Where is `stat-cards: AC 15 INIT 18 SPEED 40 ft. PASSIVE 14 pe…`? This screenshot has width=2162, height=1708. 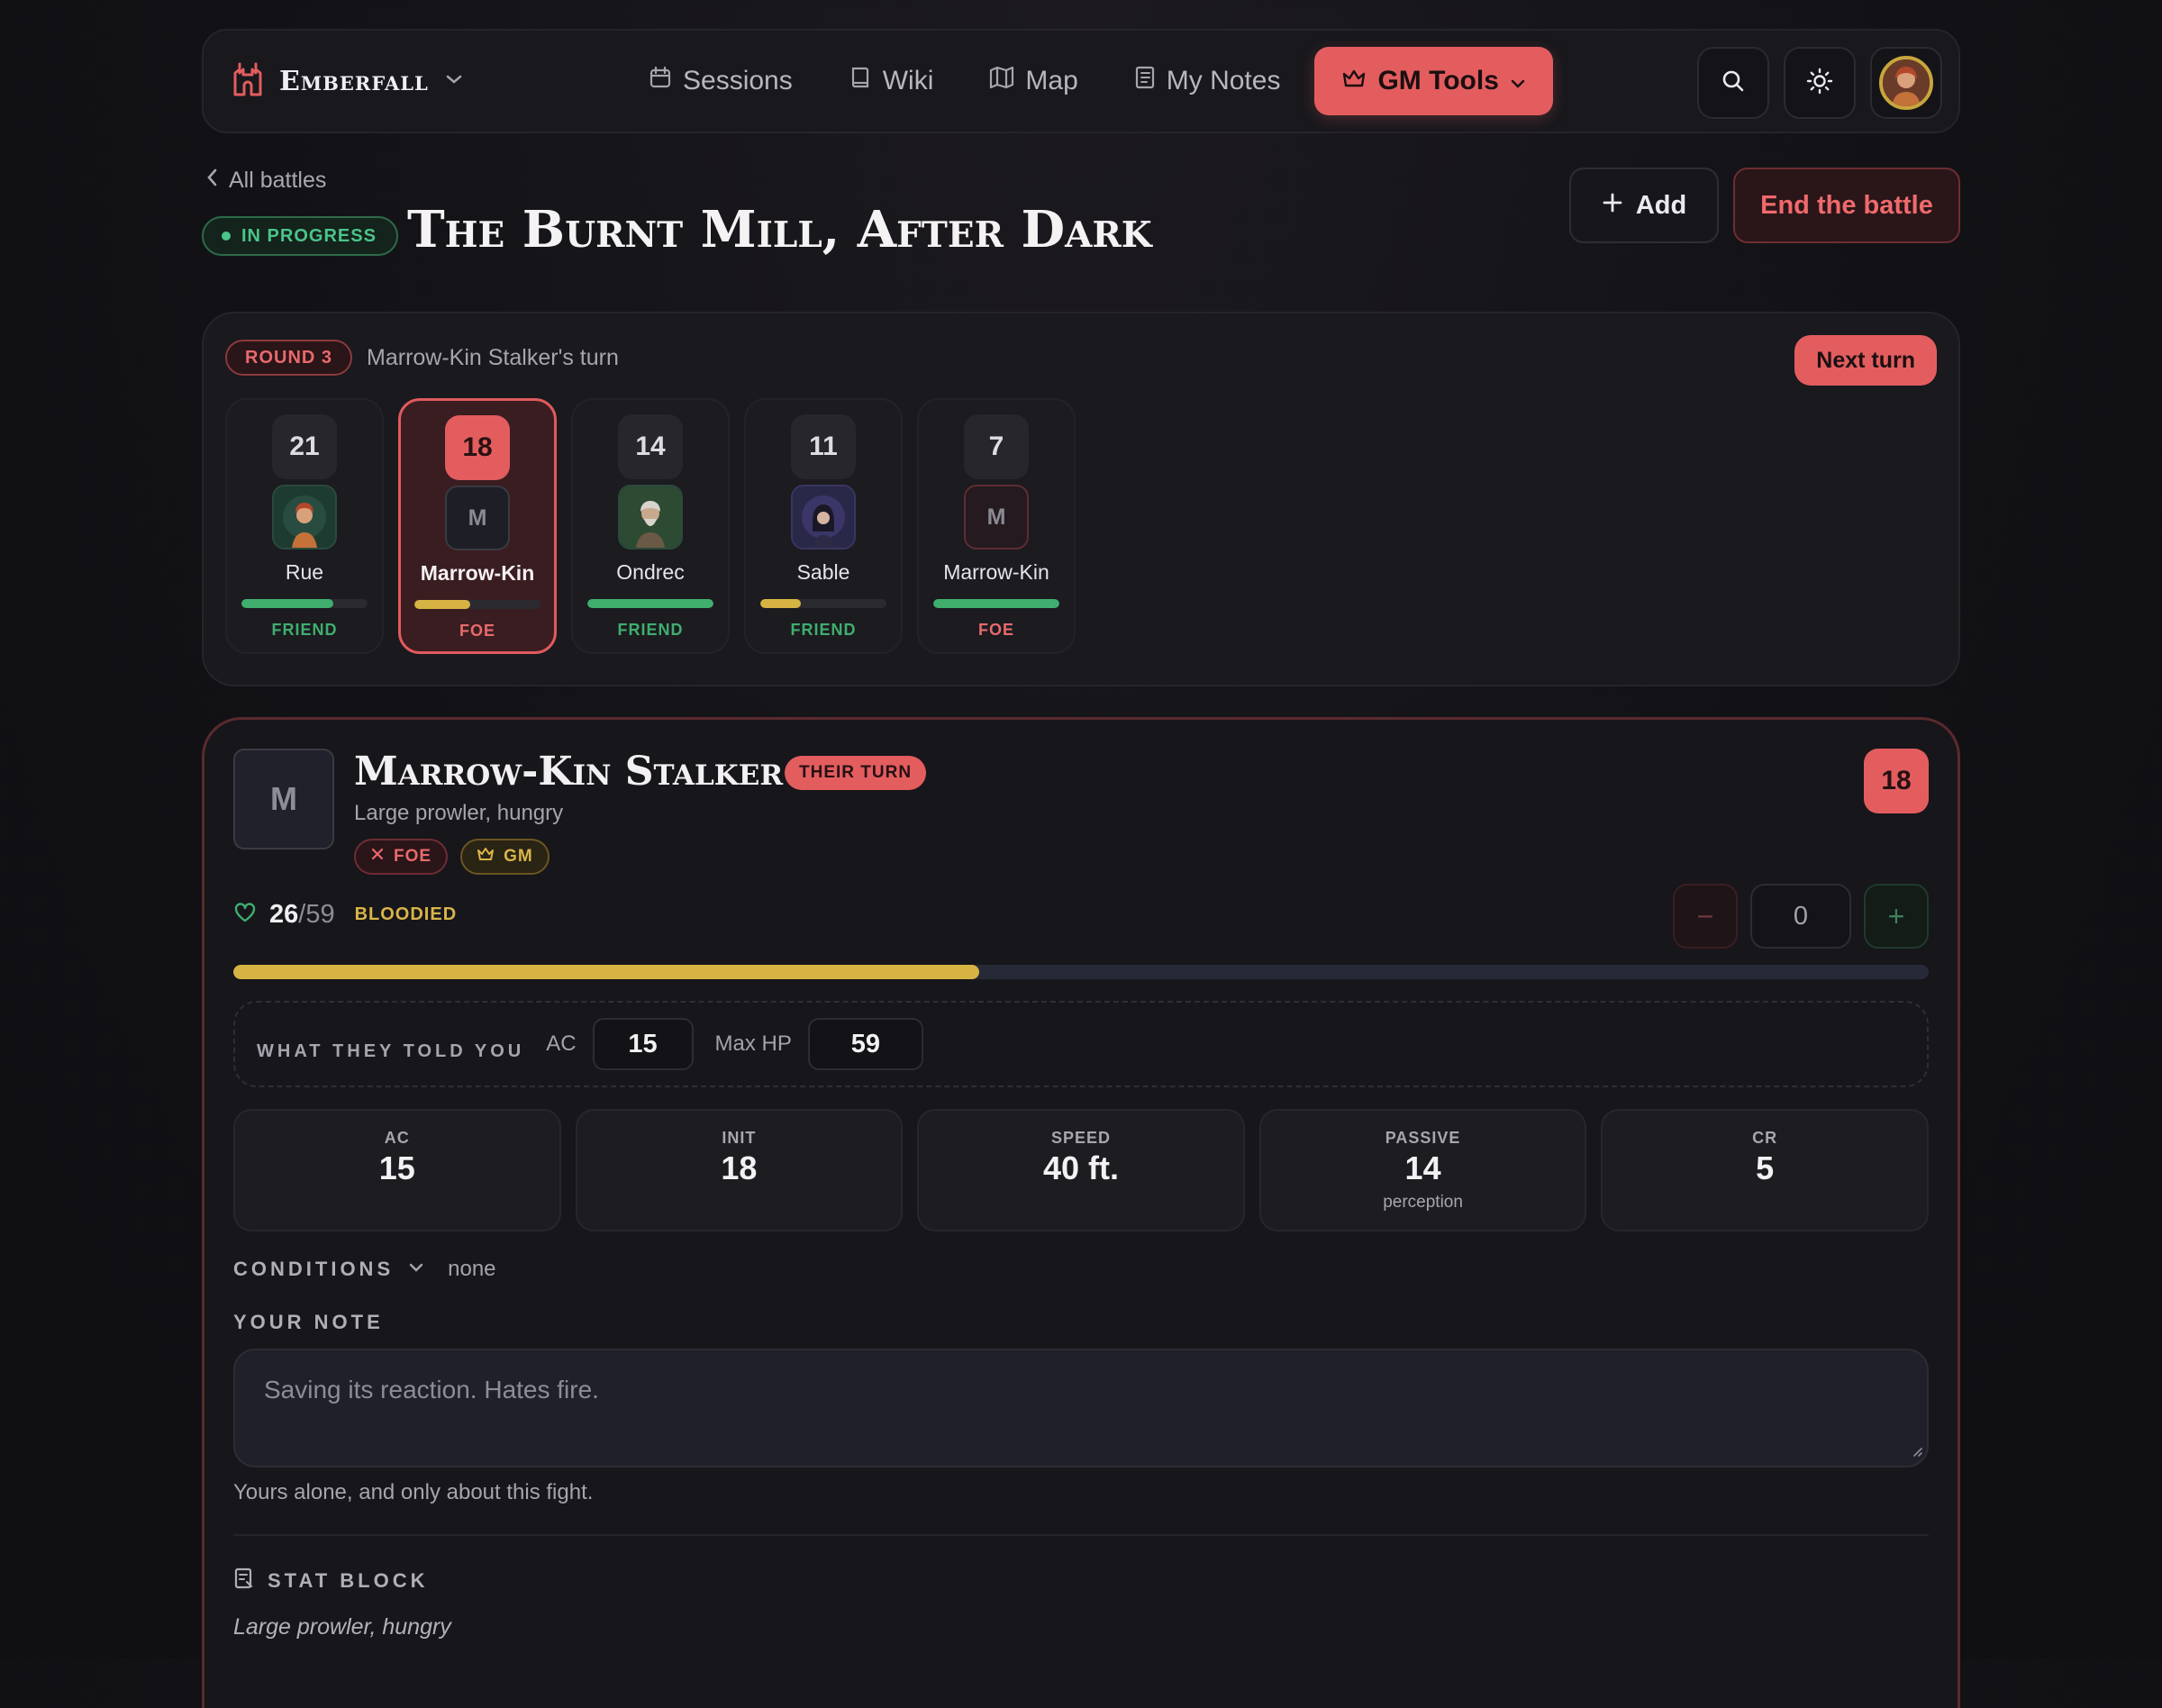 stat-cards: AC 15 INIT 18 SPEED 40 ft. PASSIVE 14 pe… is located at coordinates (1081, 1170).